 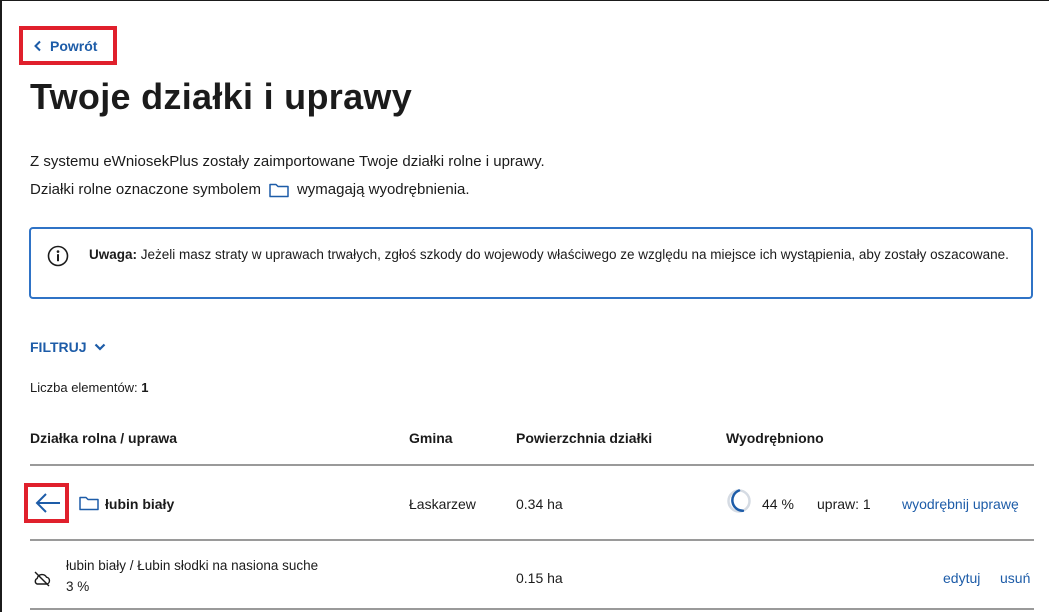 I want to click on arrow-left-icon, so click(x=48, y=503).